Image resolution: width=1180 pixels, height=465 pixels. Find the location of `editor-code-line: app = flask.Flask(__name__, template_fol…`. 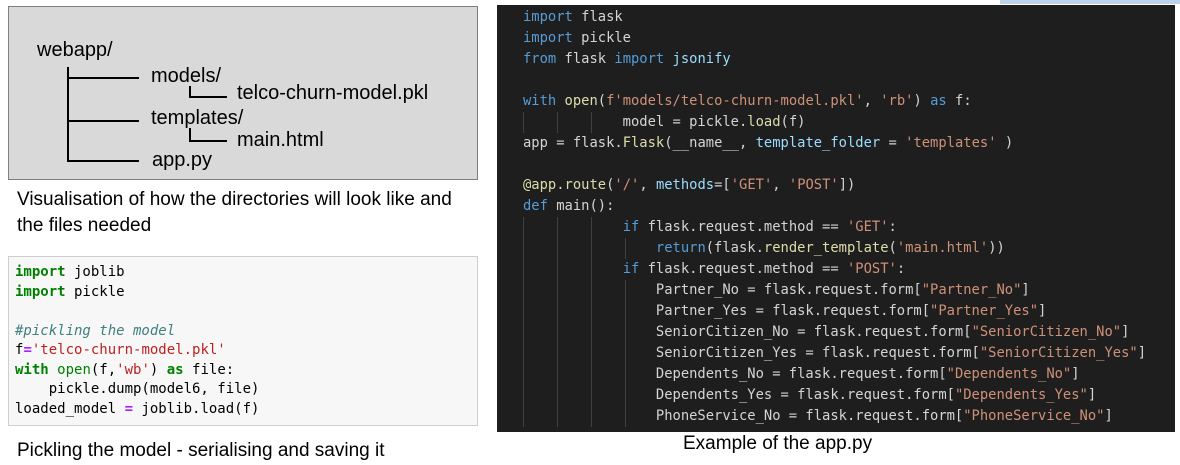

editor-code-line: app = flask.Flask(__name__, template_fol… is located at coordinates (768, 143).